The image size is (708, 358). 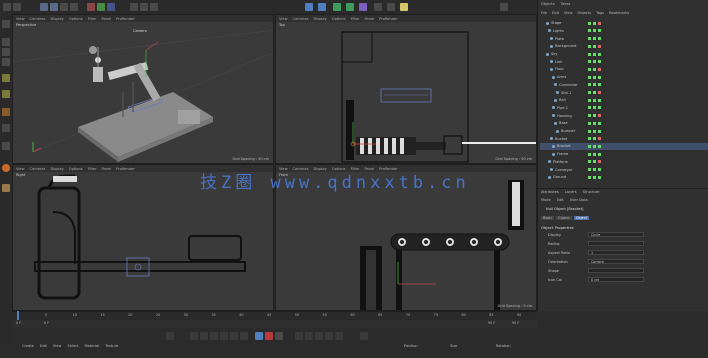 What do you see at coordinates (624, 54) in the screenshot?
I see `object-list-item: Sky` at bounding box center [624, 54].